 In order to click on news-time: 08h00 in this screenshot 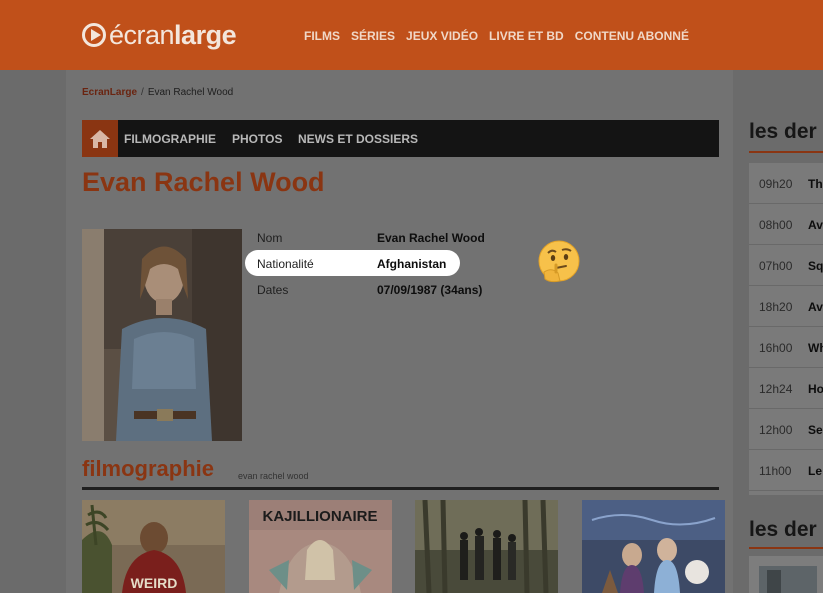, I will do `click(776, 225)`.